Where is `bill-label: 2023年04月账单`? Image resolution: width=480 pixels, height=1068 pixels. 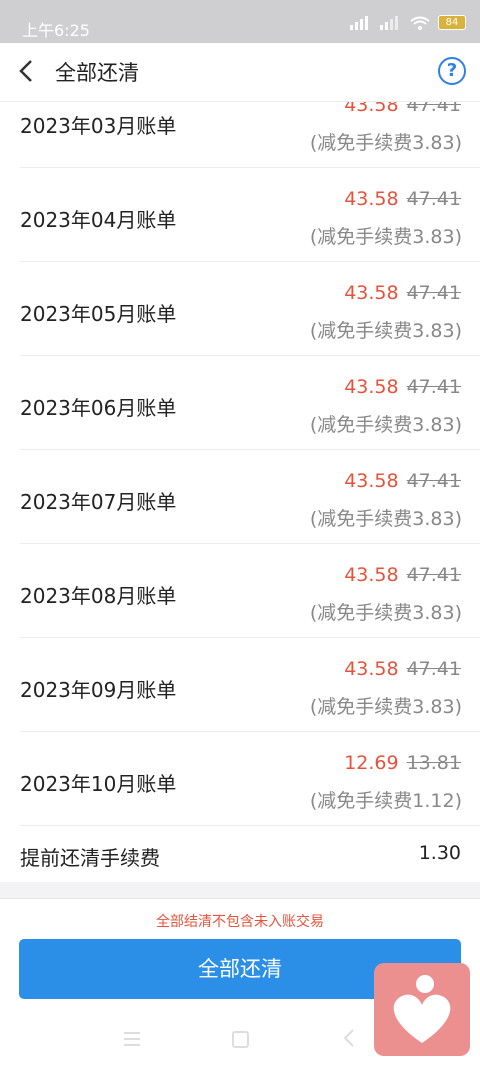
bill-label: 2023年04月账单 is located at coordinates (98, 220).